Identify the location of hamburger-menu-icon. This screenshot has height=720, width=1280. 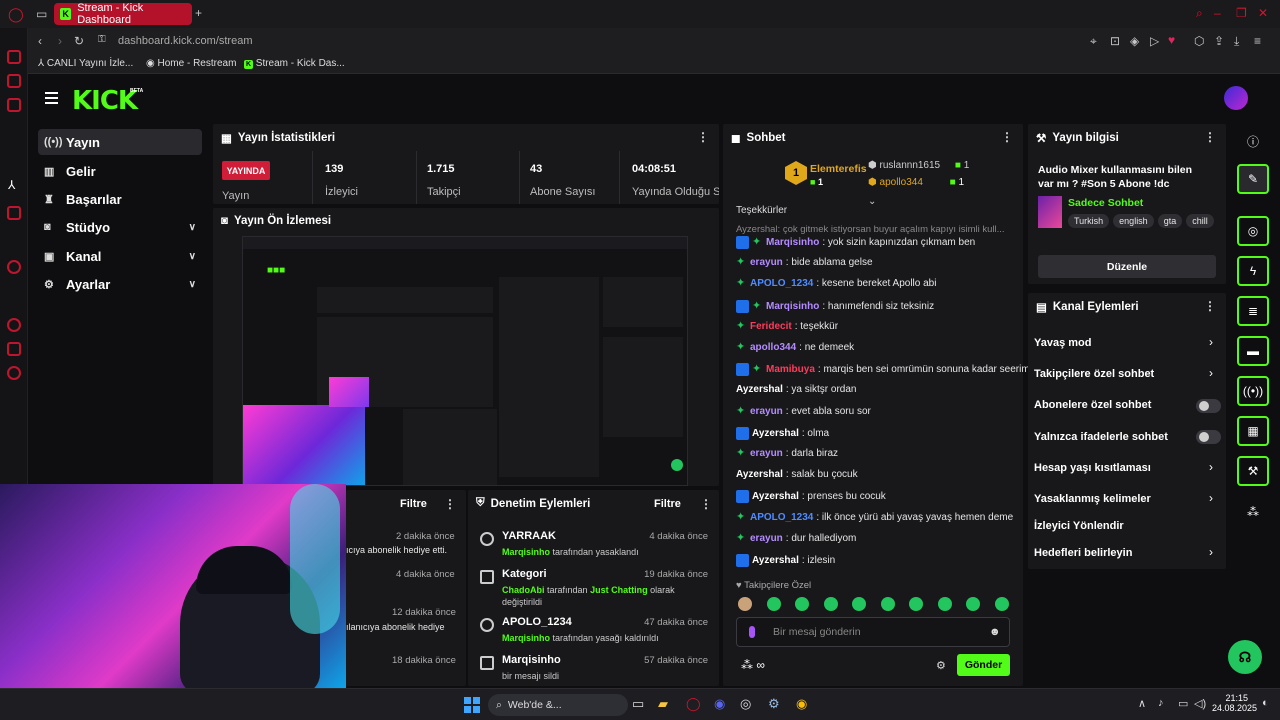
(51, 99).